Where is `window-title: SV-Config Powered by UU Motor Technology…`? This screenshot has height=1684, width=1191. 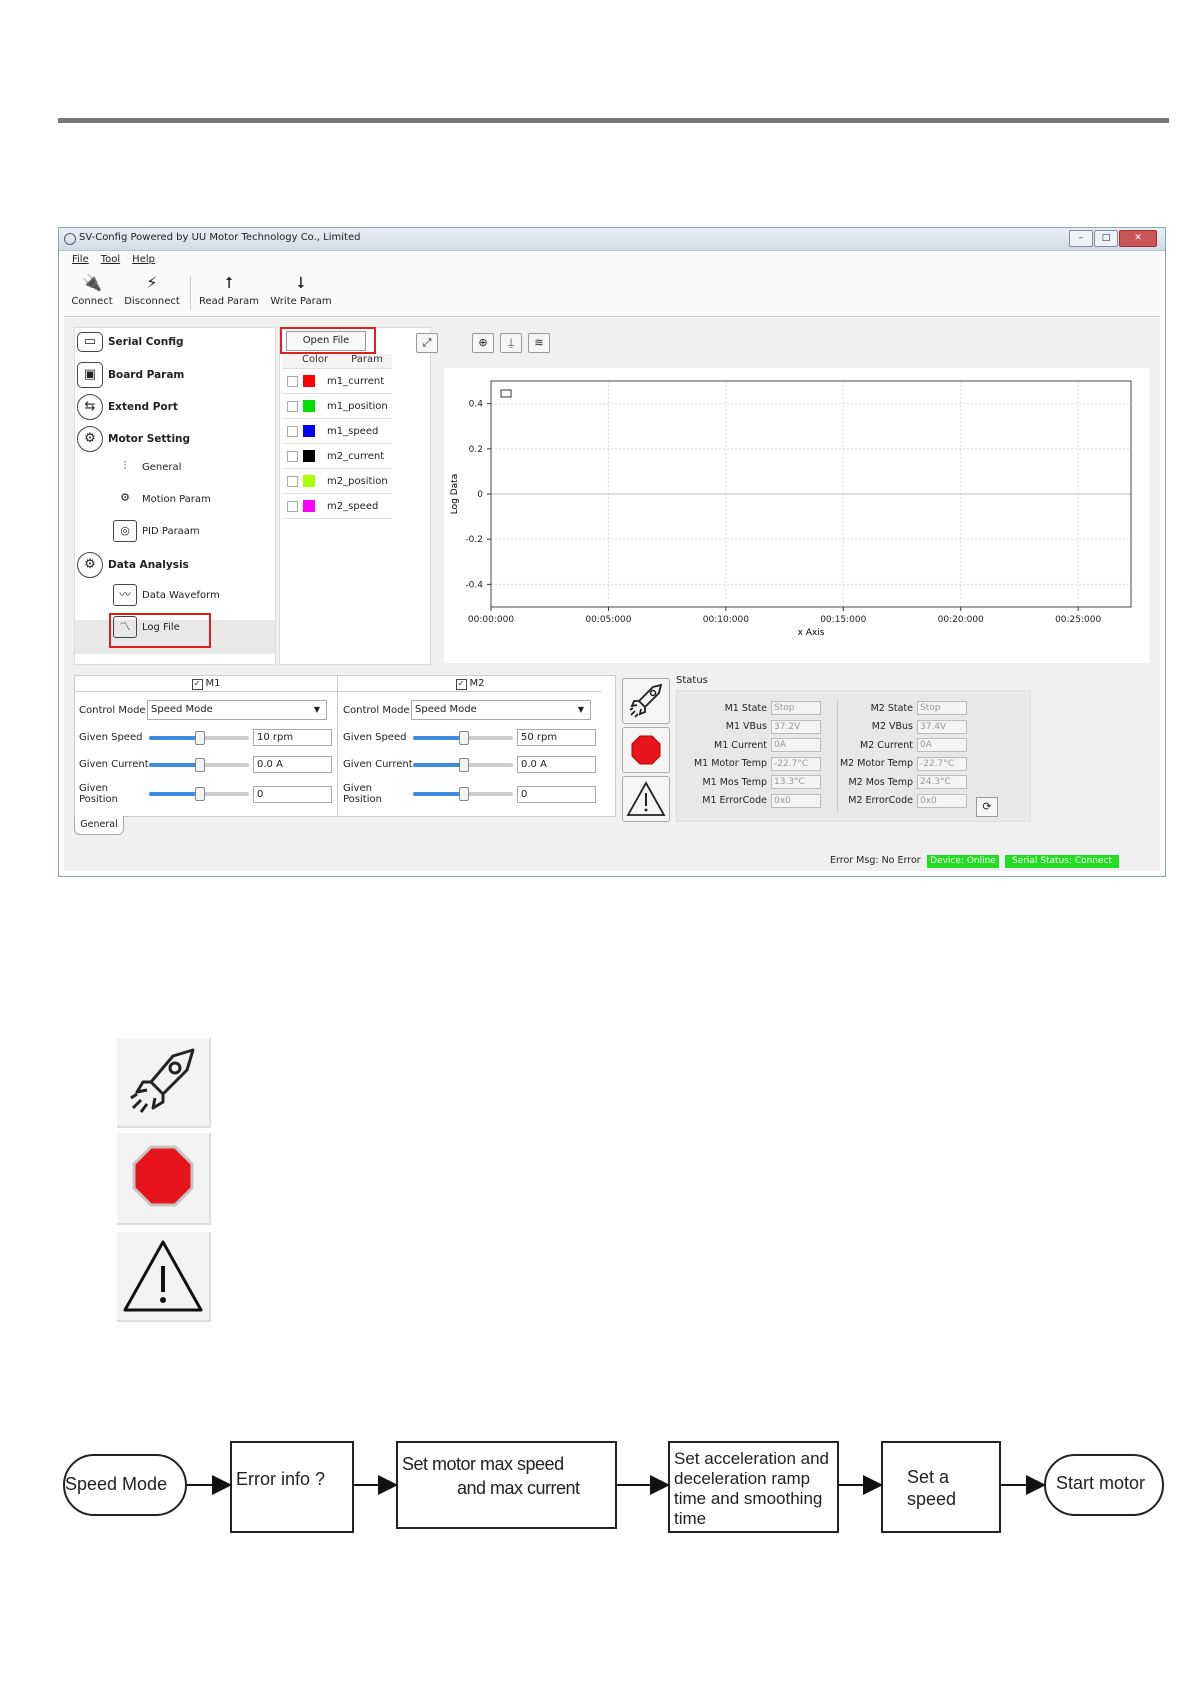
window-title: SV-Config Powered by UU Motor Technology… is located at coordinates (220, 237).